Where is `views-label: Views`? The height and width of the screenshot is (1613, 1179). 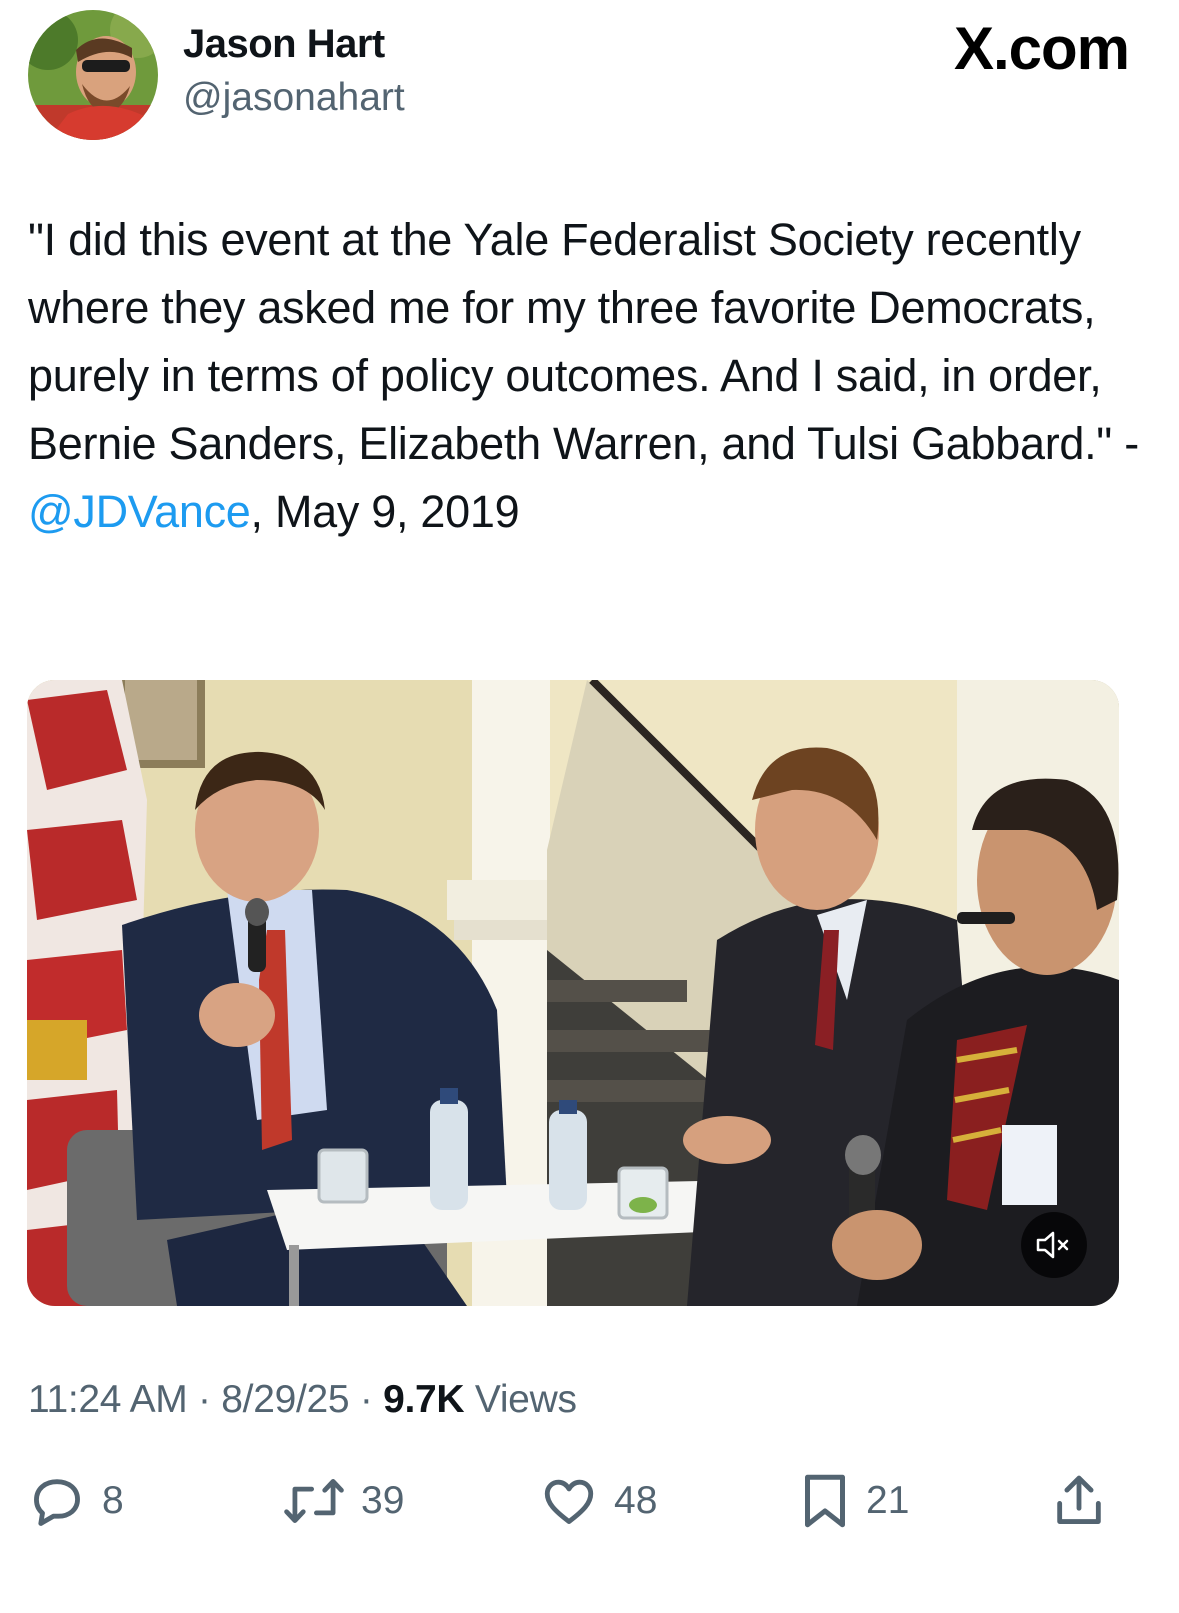
views-label: Views is located at coordinates (526, 1399).